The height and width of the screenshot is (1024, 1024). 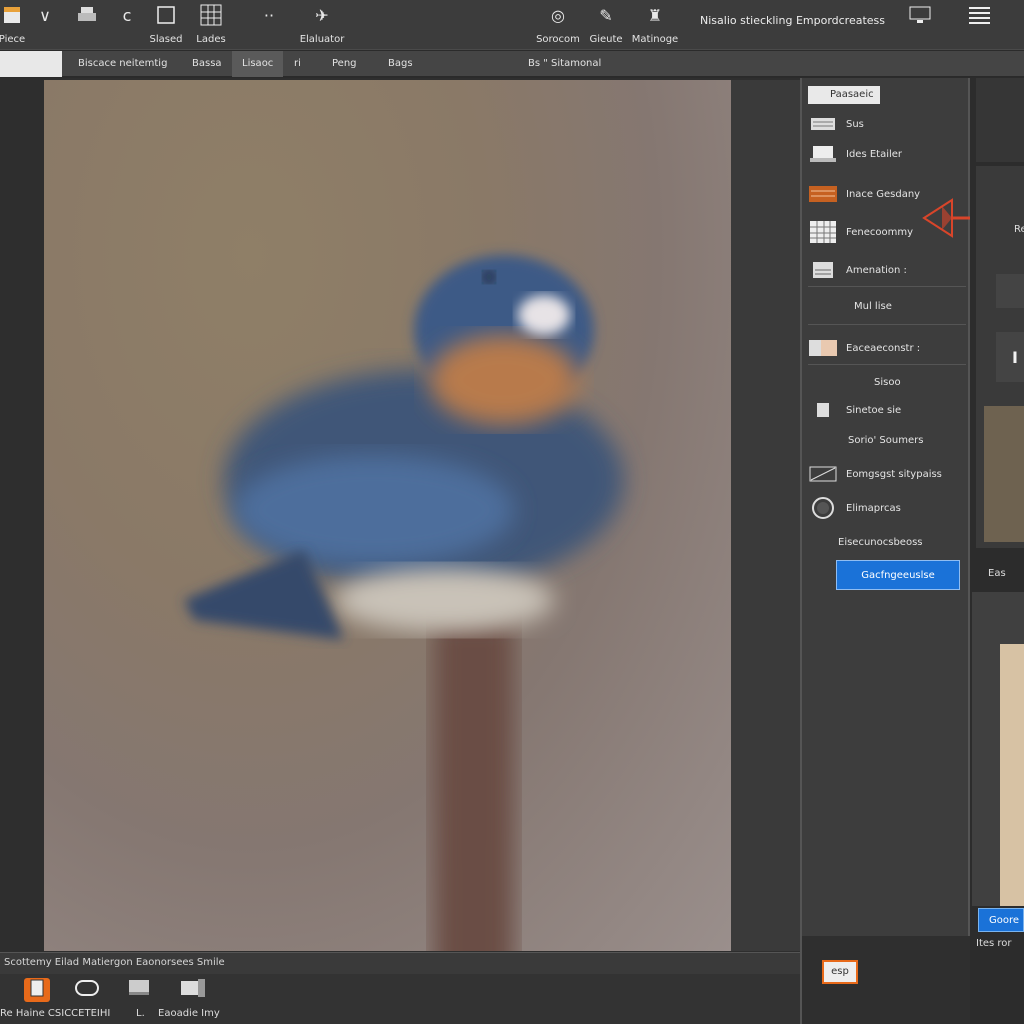 What do you see at coordinates (883, 194) in the screenshot?
I see `panel-item-label: Inace Gesdany` at bounding box center [883, 194].